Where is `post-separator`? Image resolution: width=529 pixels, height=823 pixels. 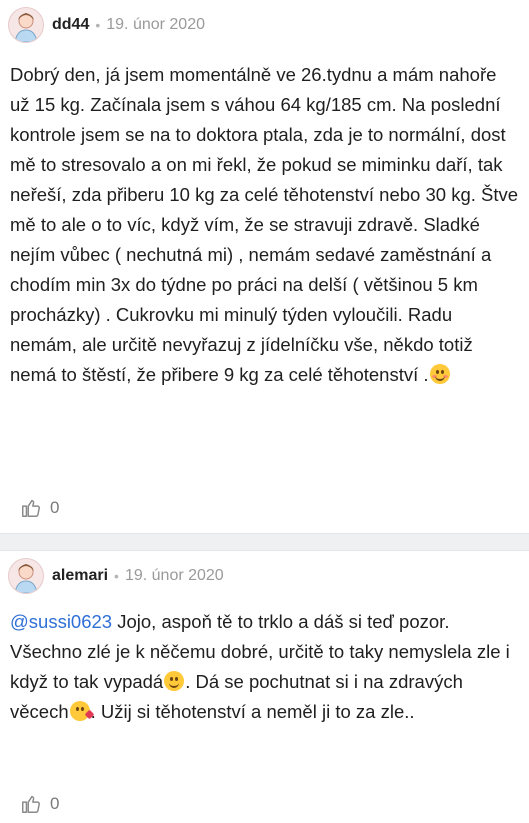 post-separator is located at coordinates (264, 542).